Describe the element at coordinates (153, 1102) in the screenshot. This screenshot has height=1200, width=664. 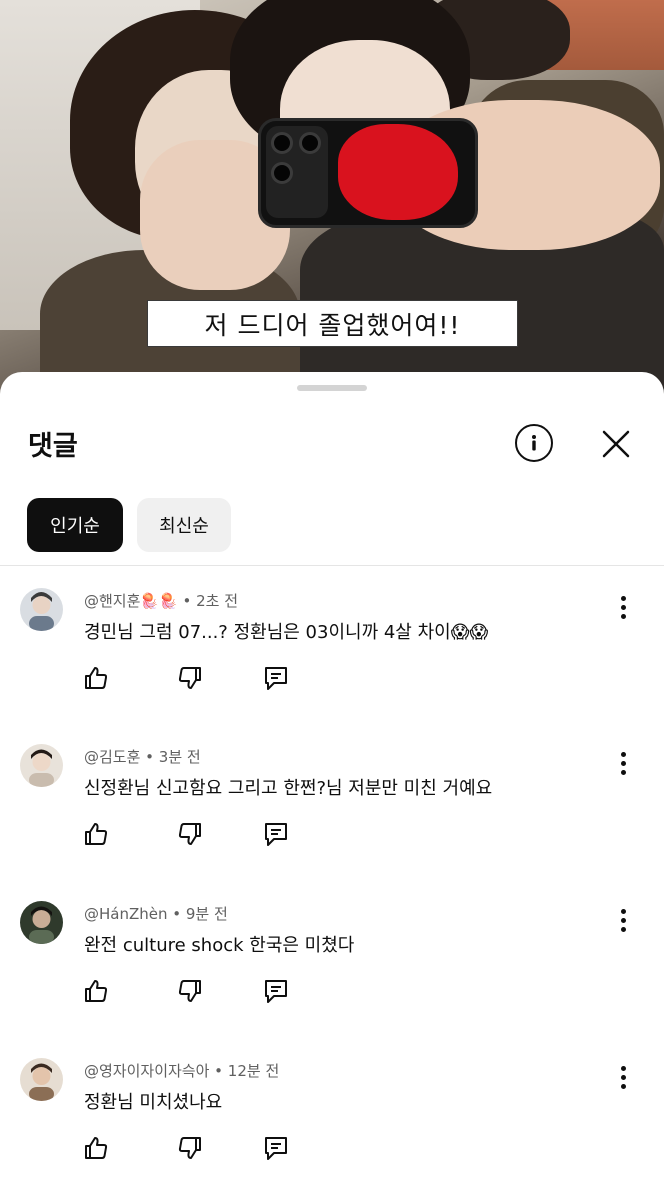
I see `comment-text: 정환님 미치셨나요` at that location.